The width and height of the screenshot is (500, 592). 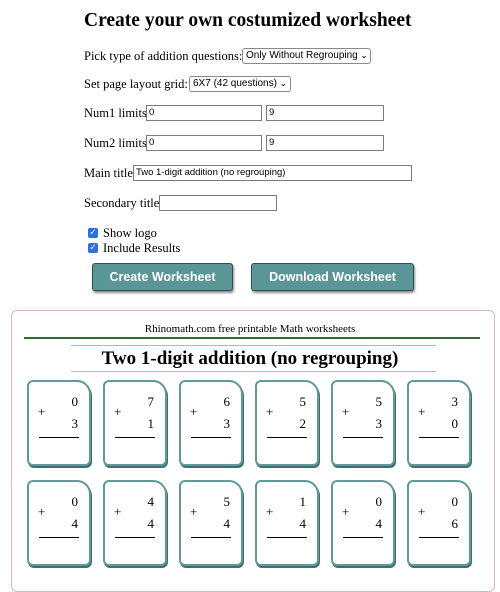 I want to click on addend-bottom: 6, so click(x=455, y=523).